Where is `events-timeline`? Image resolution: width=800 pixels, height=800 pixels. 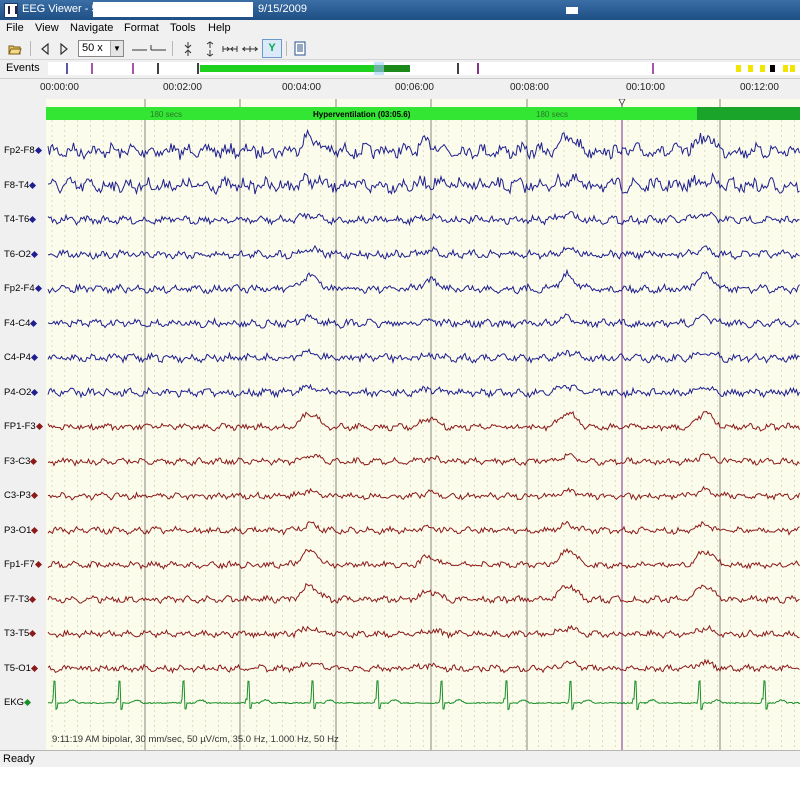 events-timeline is located at coordinates (424, 68).